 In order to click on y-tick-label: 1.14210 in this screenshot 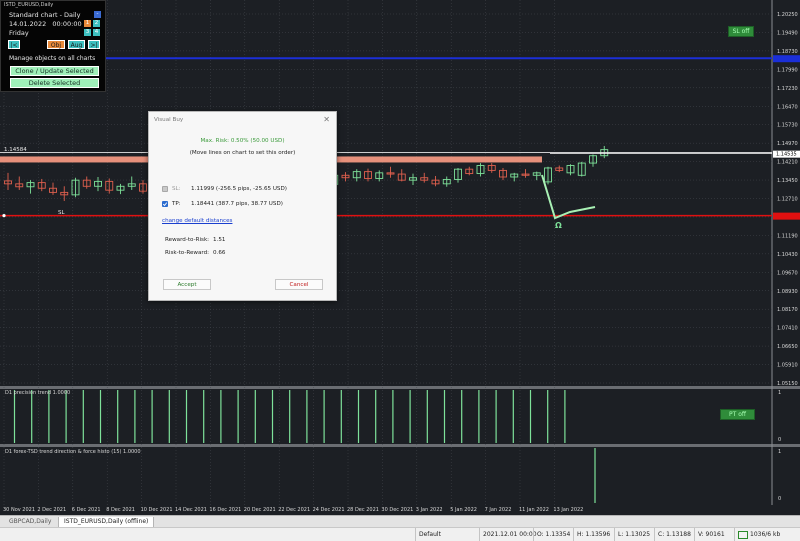, I will do `click(787, 163)`.